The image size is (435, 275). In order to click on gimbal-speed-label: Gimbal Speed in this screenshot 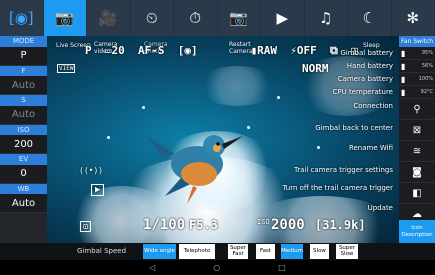, I will do `click(102, 251)`.